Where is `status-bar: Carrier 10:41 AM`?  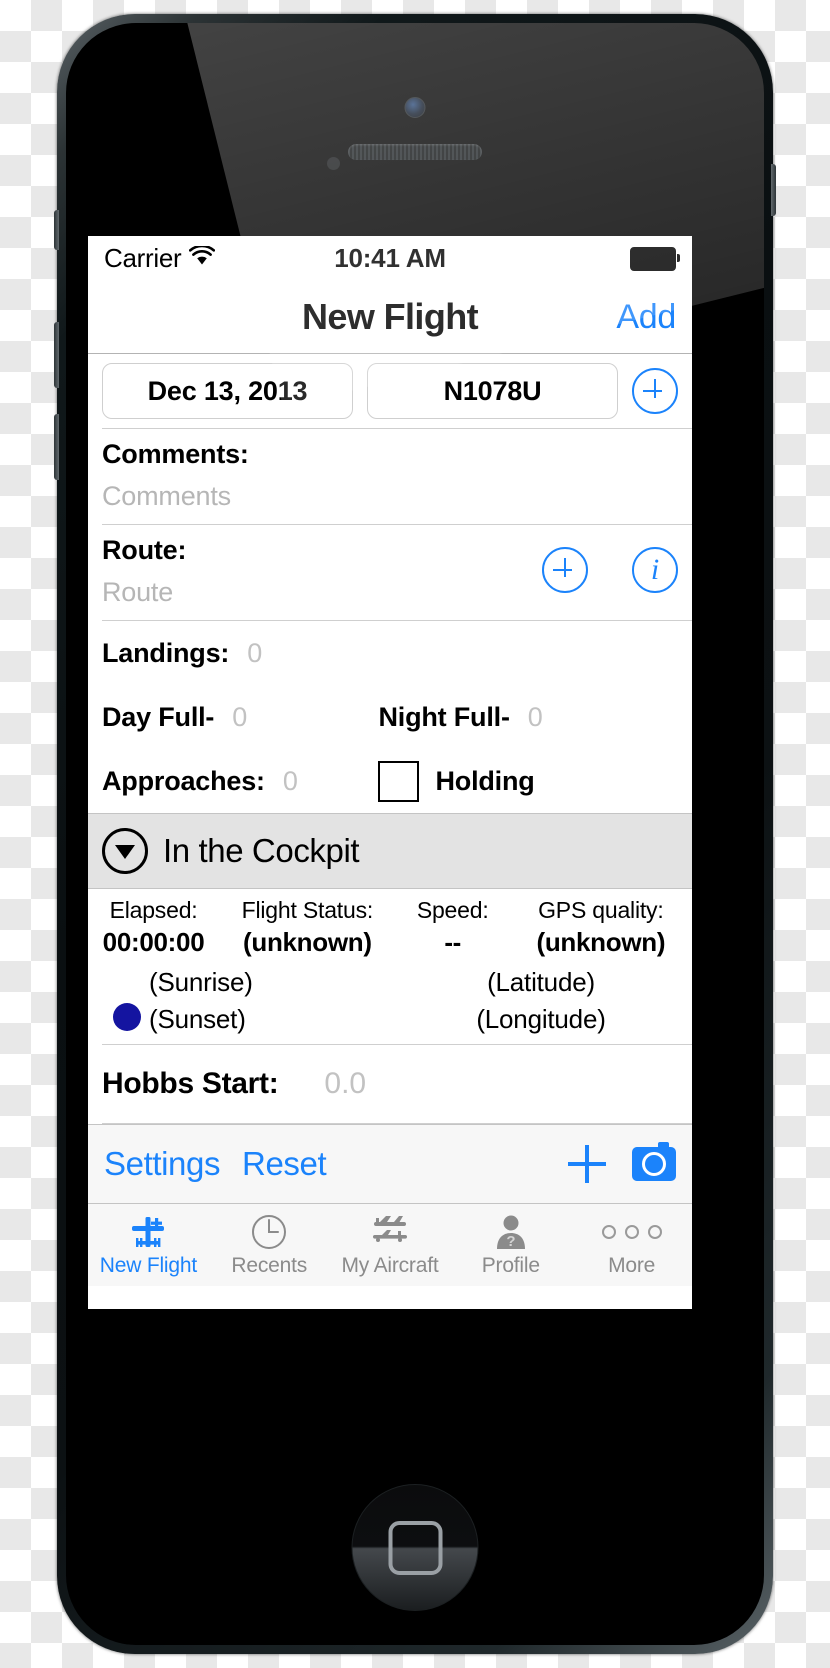
status-bar: Carrier 10:41 AM is located at coordinates (390, 258).